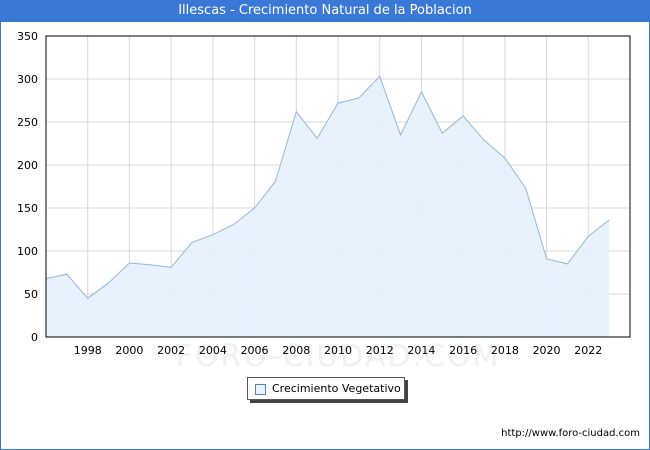 This screenshot has height=450, width=650. Describe the element at coordinates (421, 350) in the screenshot. I see `x-tick-label: 2014` at that location.